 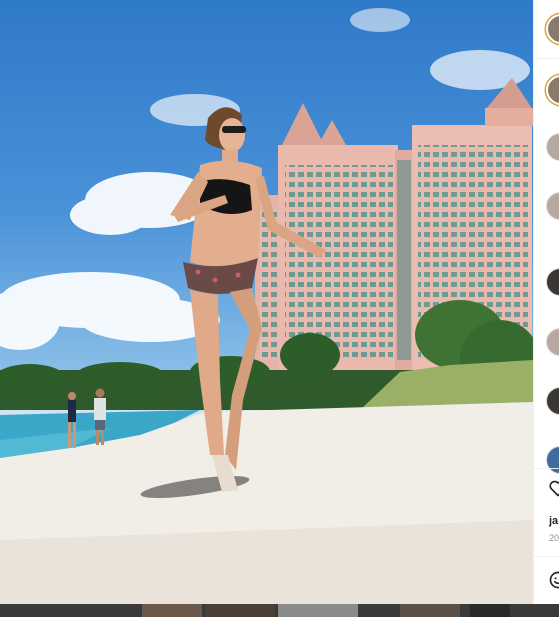 I want to click on more-posts-strip, so click(x=279, y=610).